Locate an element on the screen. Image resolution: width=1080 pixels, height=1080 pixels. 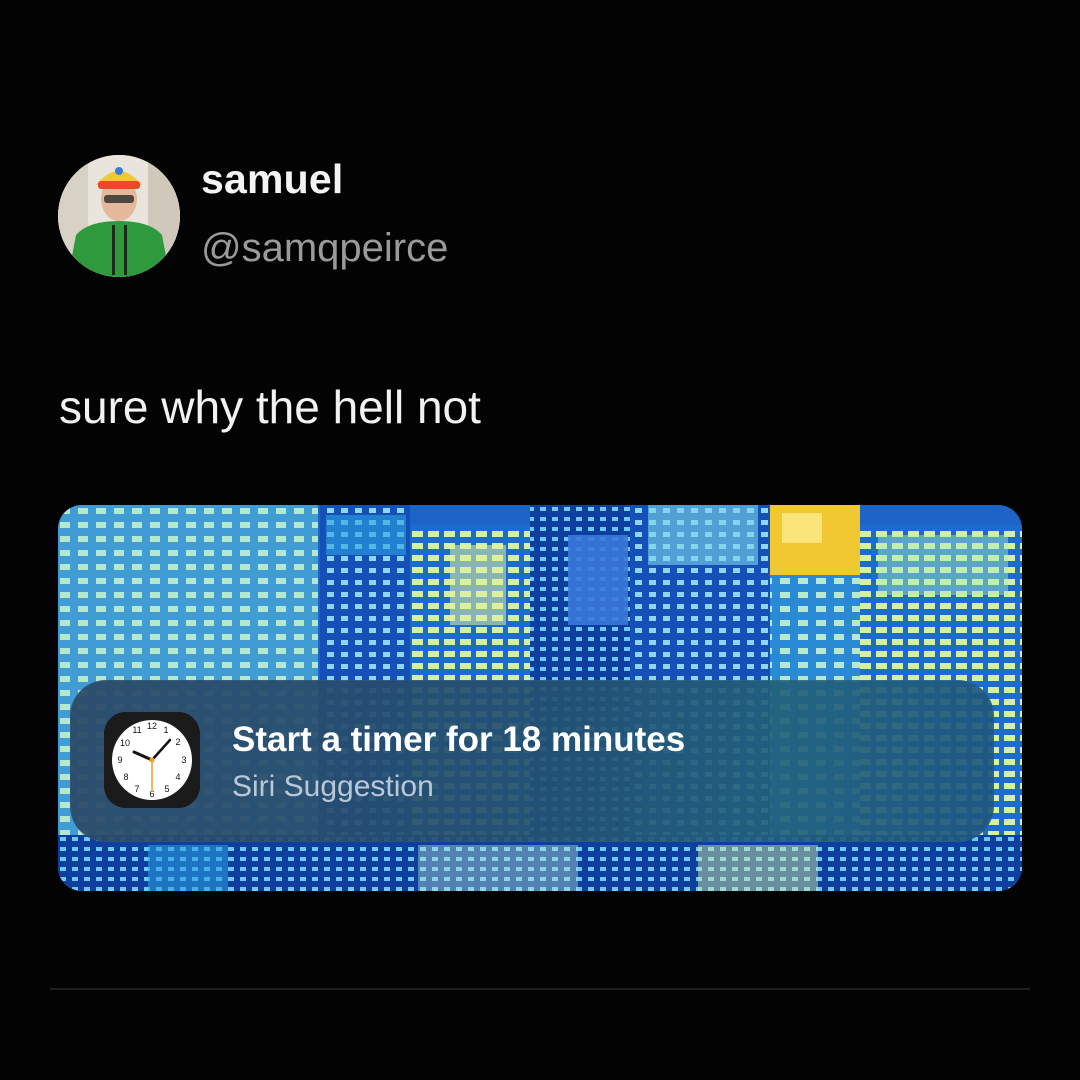
siri-suggestion-subtitle: Siri Suggestion is located at coordinates (333, 786).